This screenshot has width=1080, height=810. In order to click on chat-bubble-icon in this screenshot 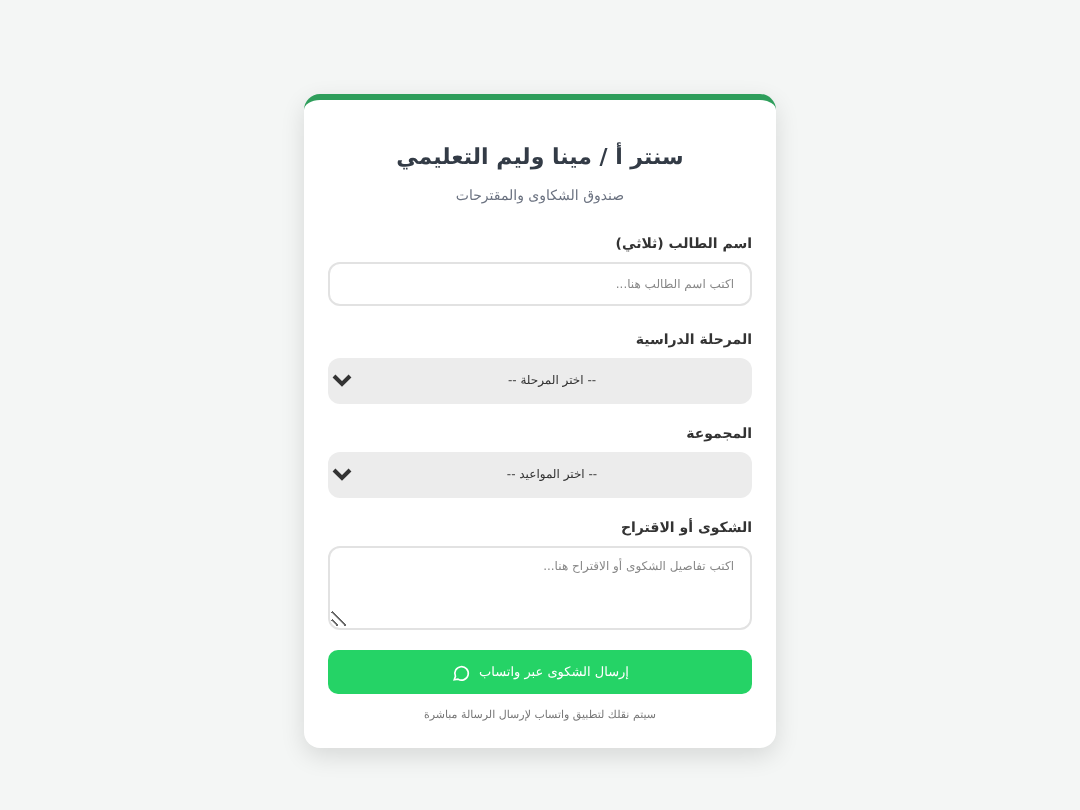, I will do `click(460, 672)`.